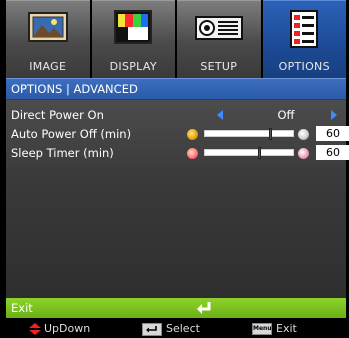 Image resolution: width=349 pixels, height=338 pixels. I want to click on enter-key-icon, so click(152, 329).